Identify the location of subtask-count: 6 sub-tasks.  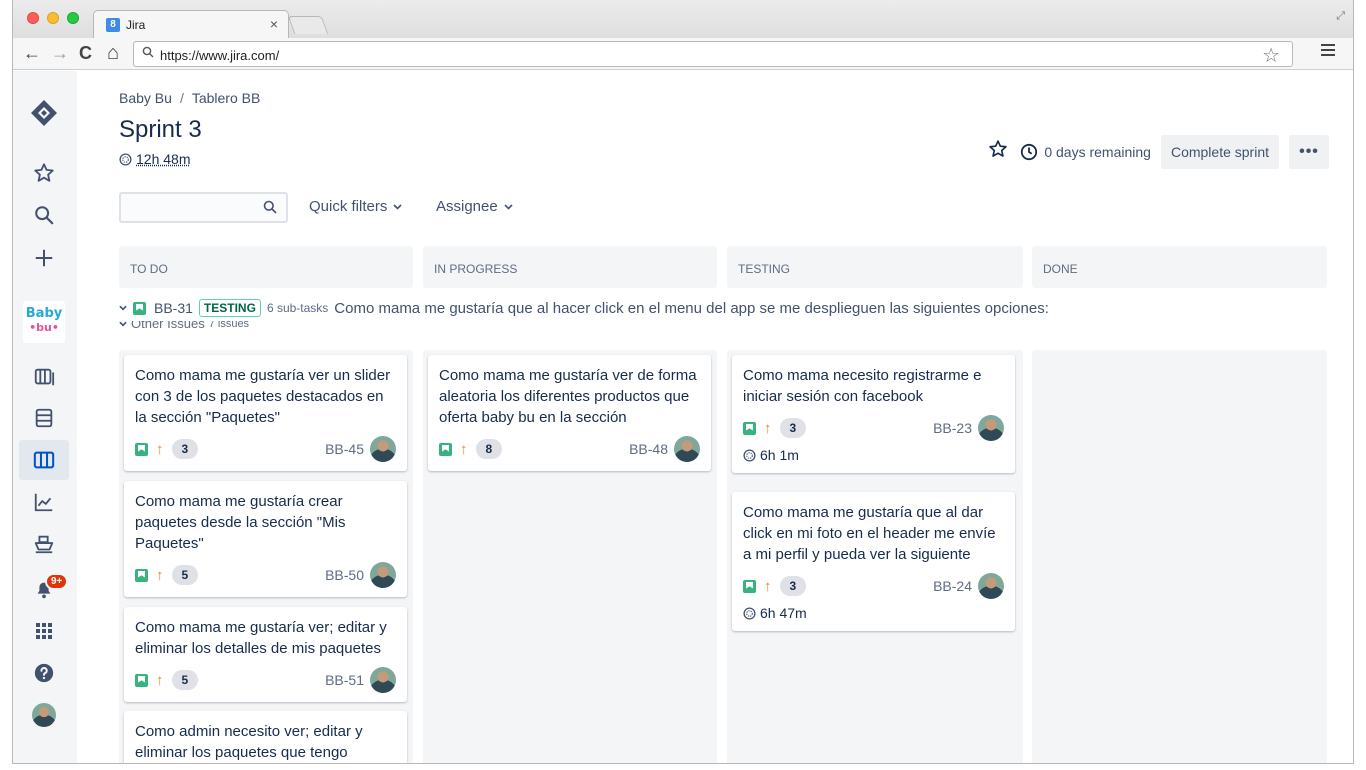
(297, 308).